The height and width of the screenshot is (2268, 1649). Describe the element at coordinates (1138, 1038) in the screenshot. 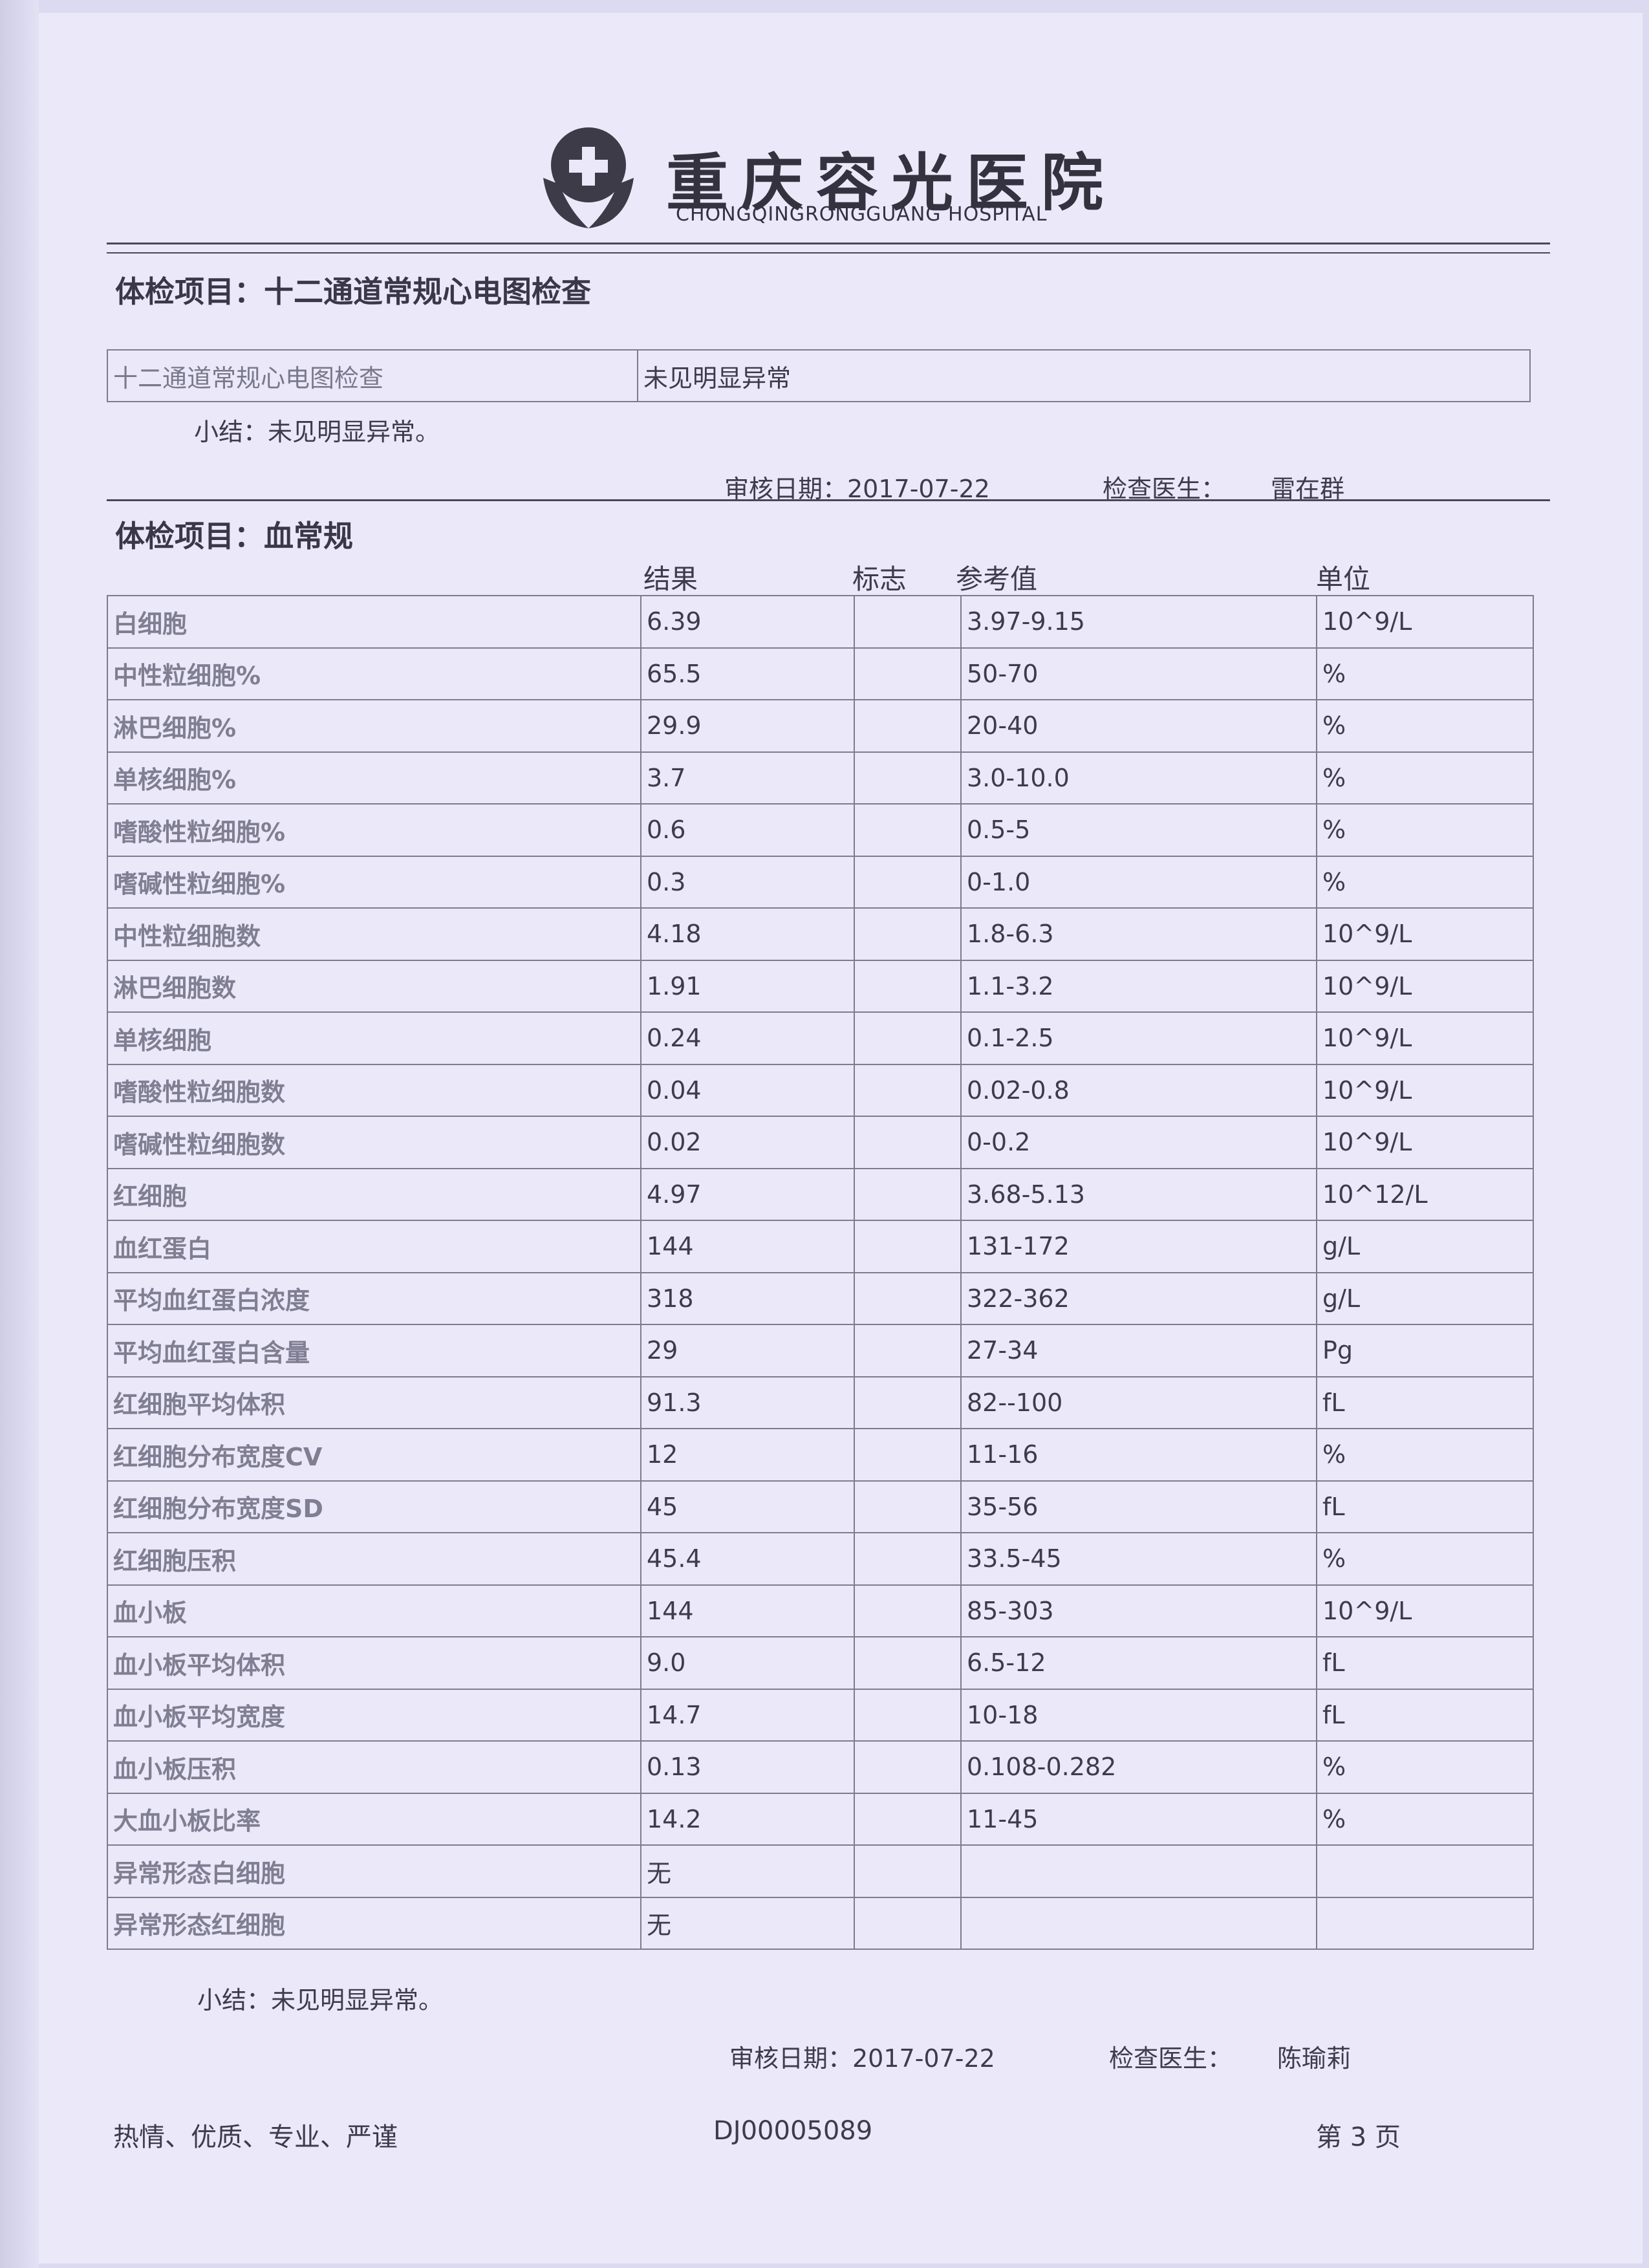

I see `reference-range-cell: 0.1-2.5` at that location.